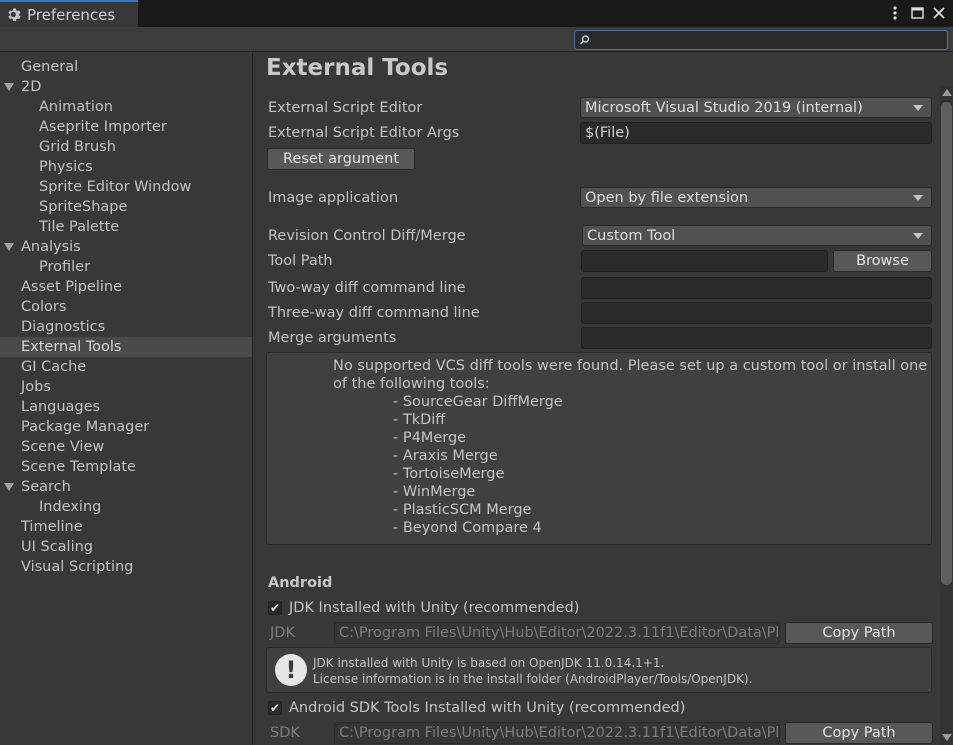 This screenshot has height=745, width=953. Describe the element at coordinates (364, 133) in the screenshot. I see `script-editor-args-label: External Script Editor Args` at that location.